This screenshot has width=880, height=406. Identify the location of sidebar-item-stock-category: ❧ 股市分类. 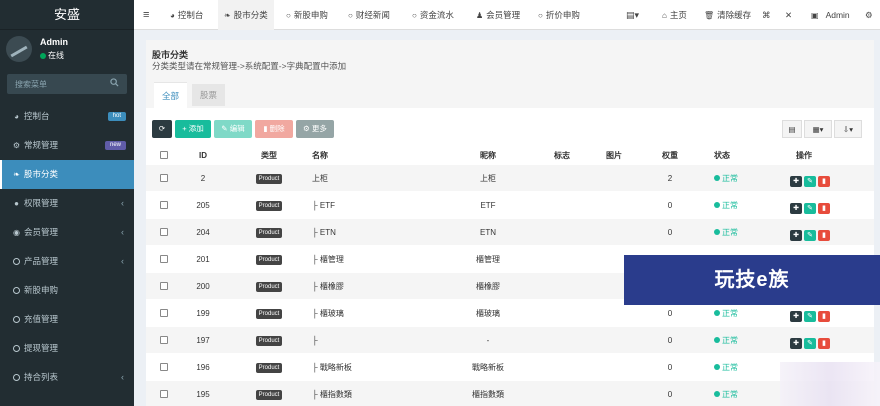
(67, 174).